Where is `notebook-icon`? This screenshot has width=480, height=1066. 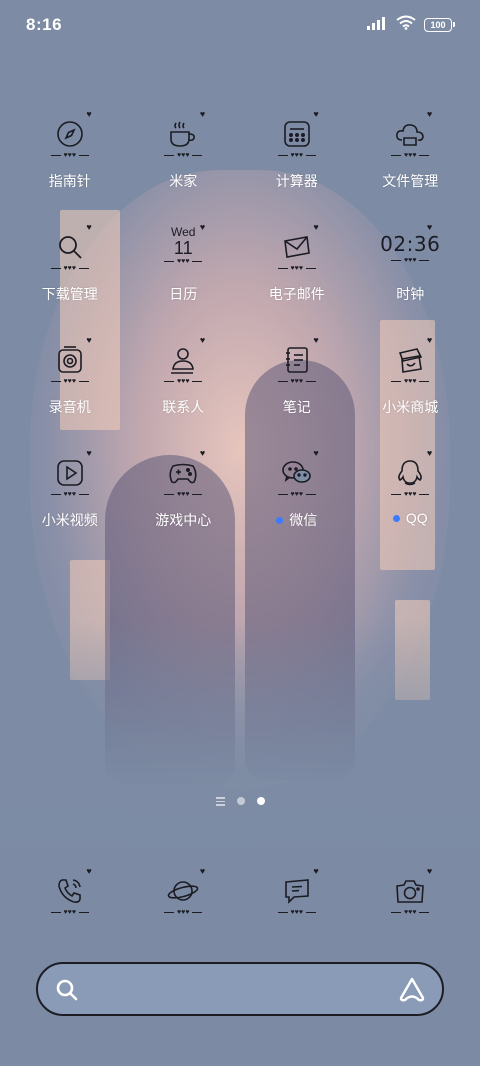
notebook-icon is located at coordinates (297, 360).